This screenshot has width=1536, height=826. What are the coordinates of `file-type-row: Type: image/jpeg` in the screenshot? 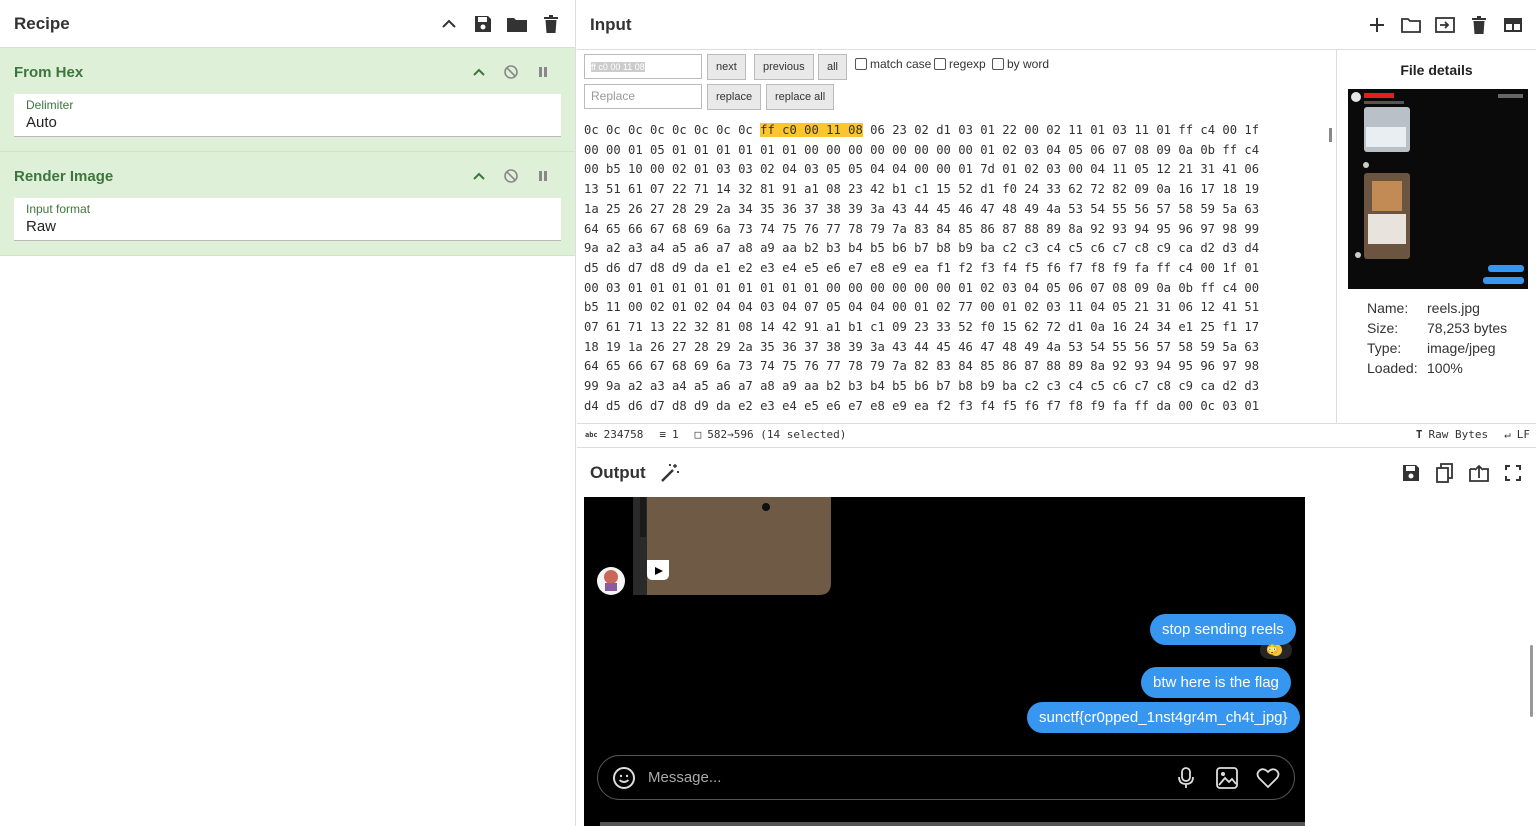 It's located at (1431, 348).